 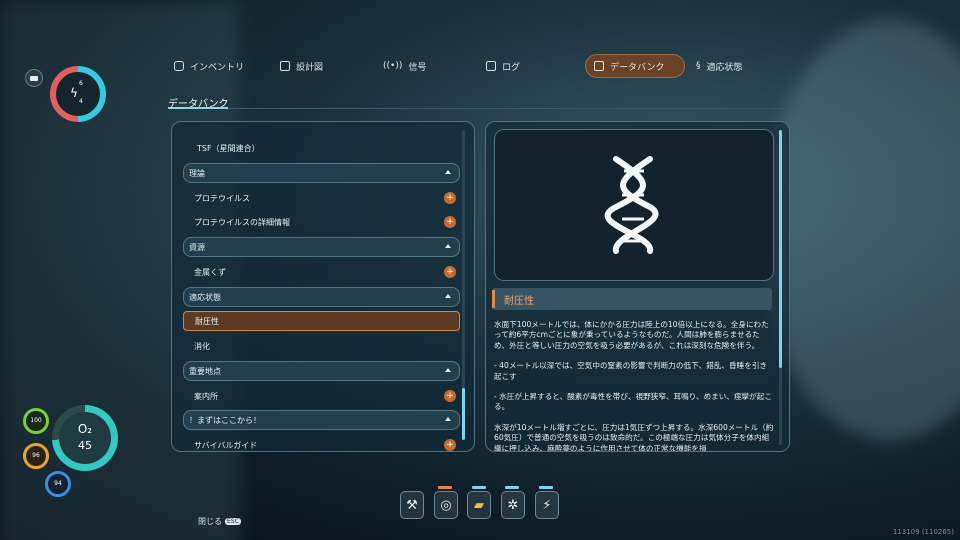 What do you see at coordinates (85, 438) in the screenshot?
I see `oxygen-gauge: O₂ 45` at bounding box center [85, 438].